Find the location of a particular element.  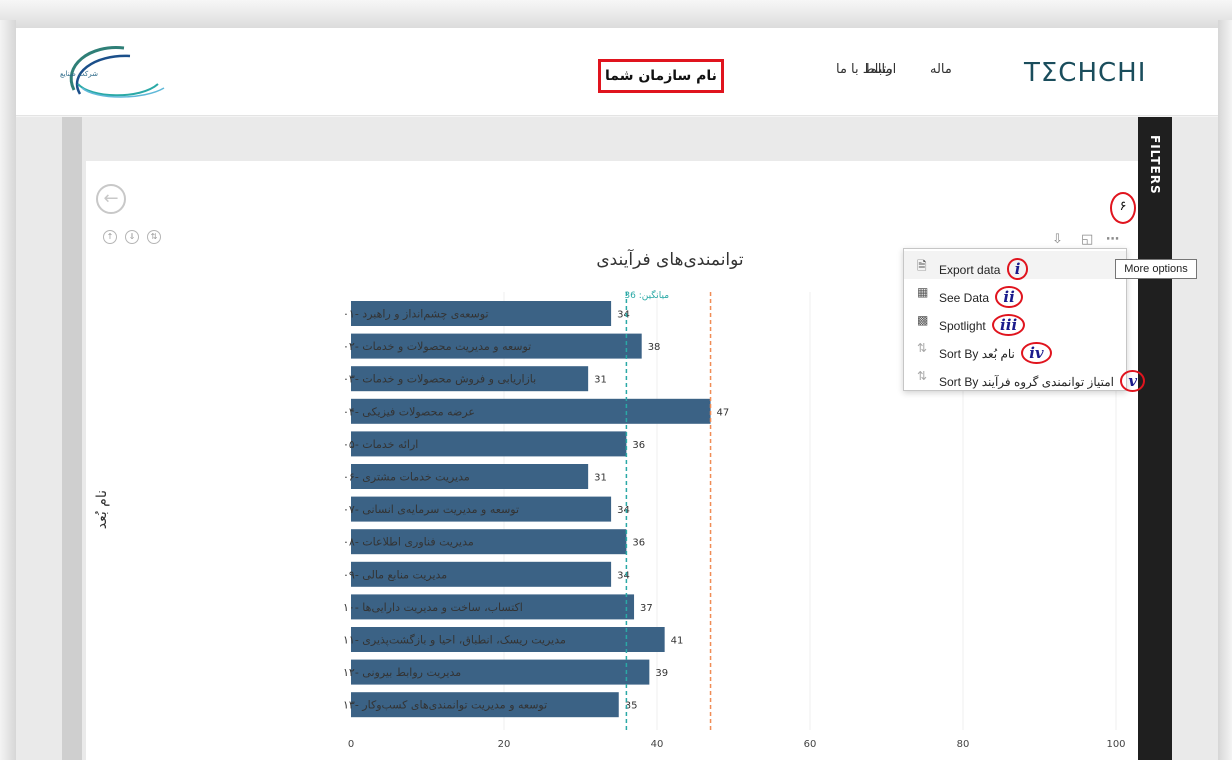

category-label: بازاریابی و فروش محصولات و خدمات -۰۳ is located at coordinates (439, 379).